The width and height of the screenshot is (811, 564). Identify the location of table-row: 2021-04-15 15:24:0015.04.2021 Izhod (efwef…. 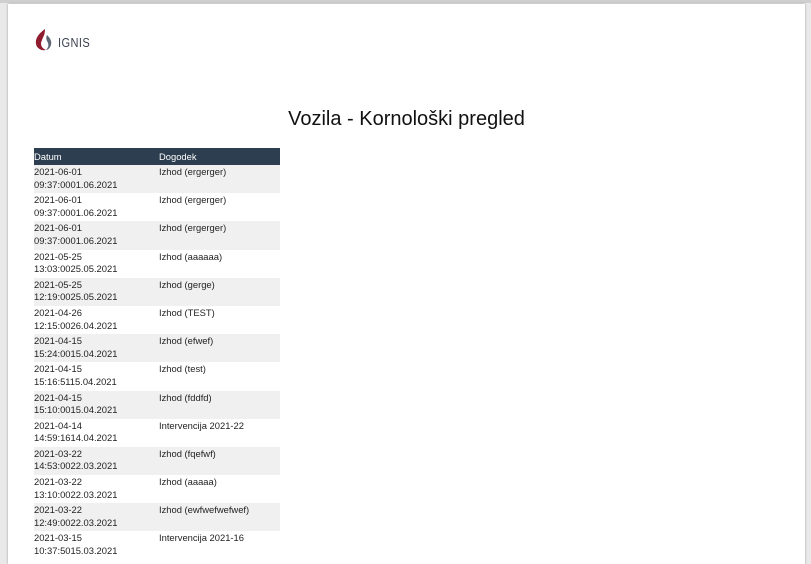
(157, 348).